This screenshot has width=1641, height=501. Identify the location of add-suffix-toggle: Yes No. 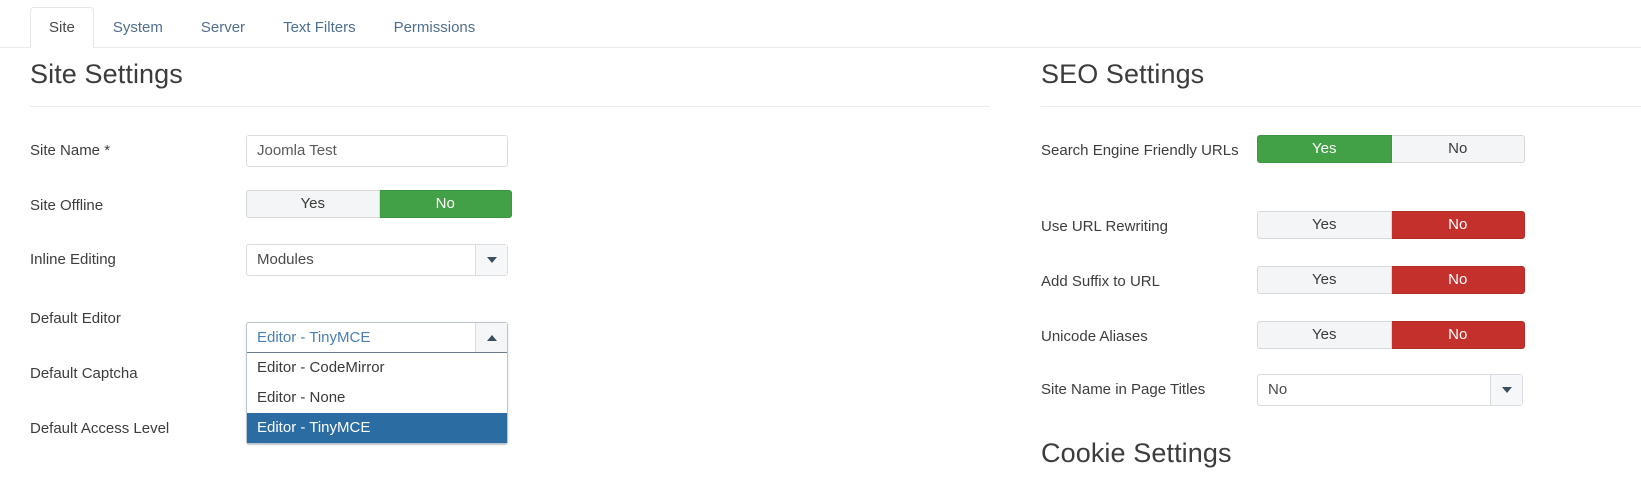
(1391, 279).